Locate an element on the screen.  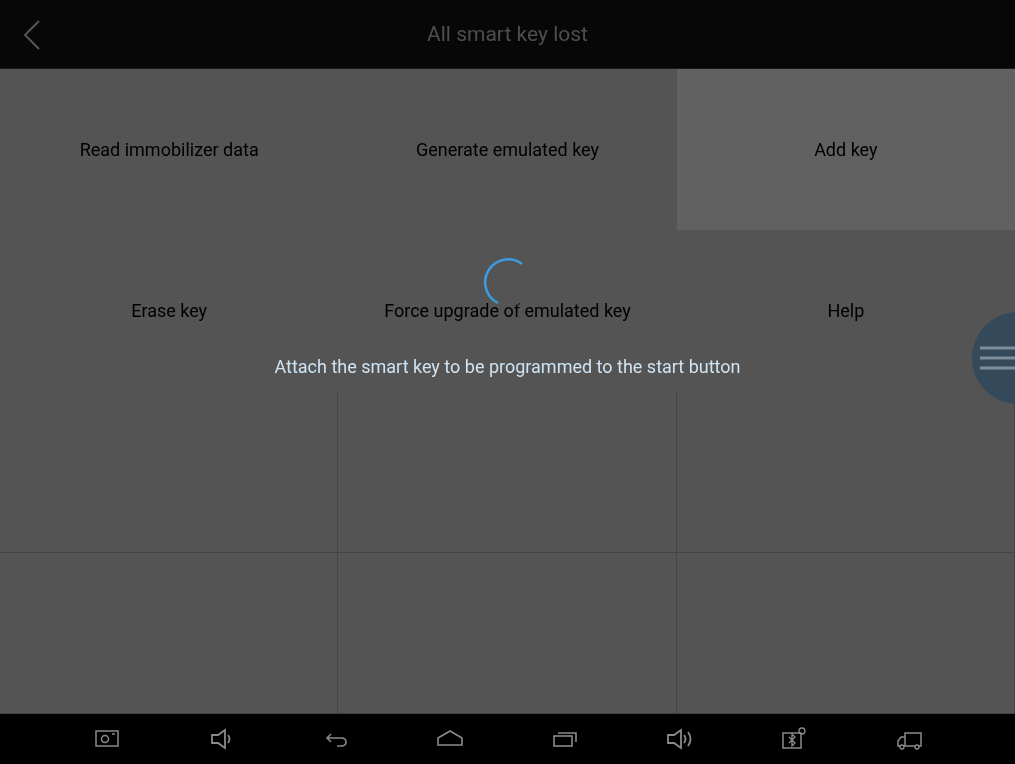
function-item: Add key is located at coordinates (845, 150).